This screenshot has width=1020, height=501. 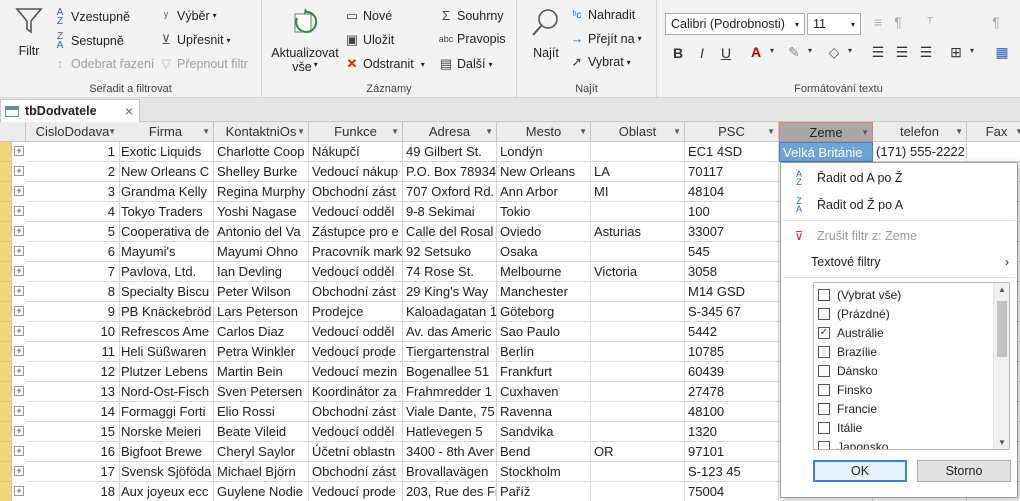 I want to click on cell-mesto: Ann Arbor, so click(x=544, y=192).